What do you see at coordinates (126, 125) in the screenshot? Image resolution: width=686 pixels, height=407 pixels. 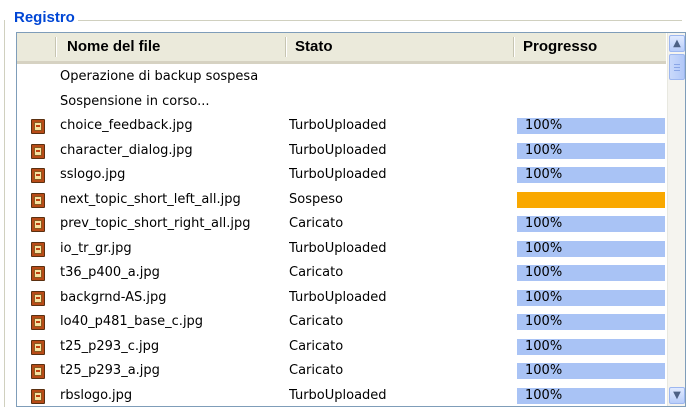 I see `file-name: choice_feedback.jpg` at bounding box center [126, 125].